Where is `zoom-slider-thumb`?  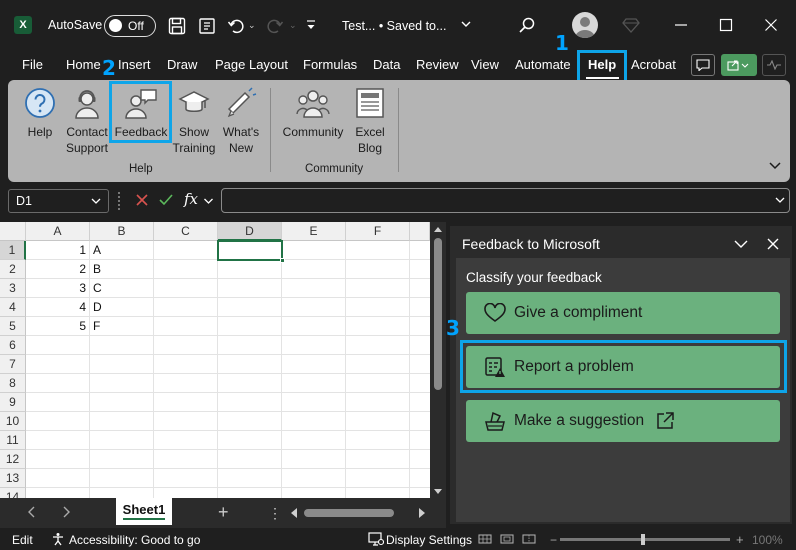 zoom-slider-thumb is located at coordinates (643, 539).